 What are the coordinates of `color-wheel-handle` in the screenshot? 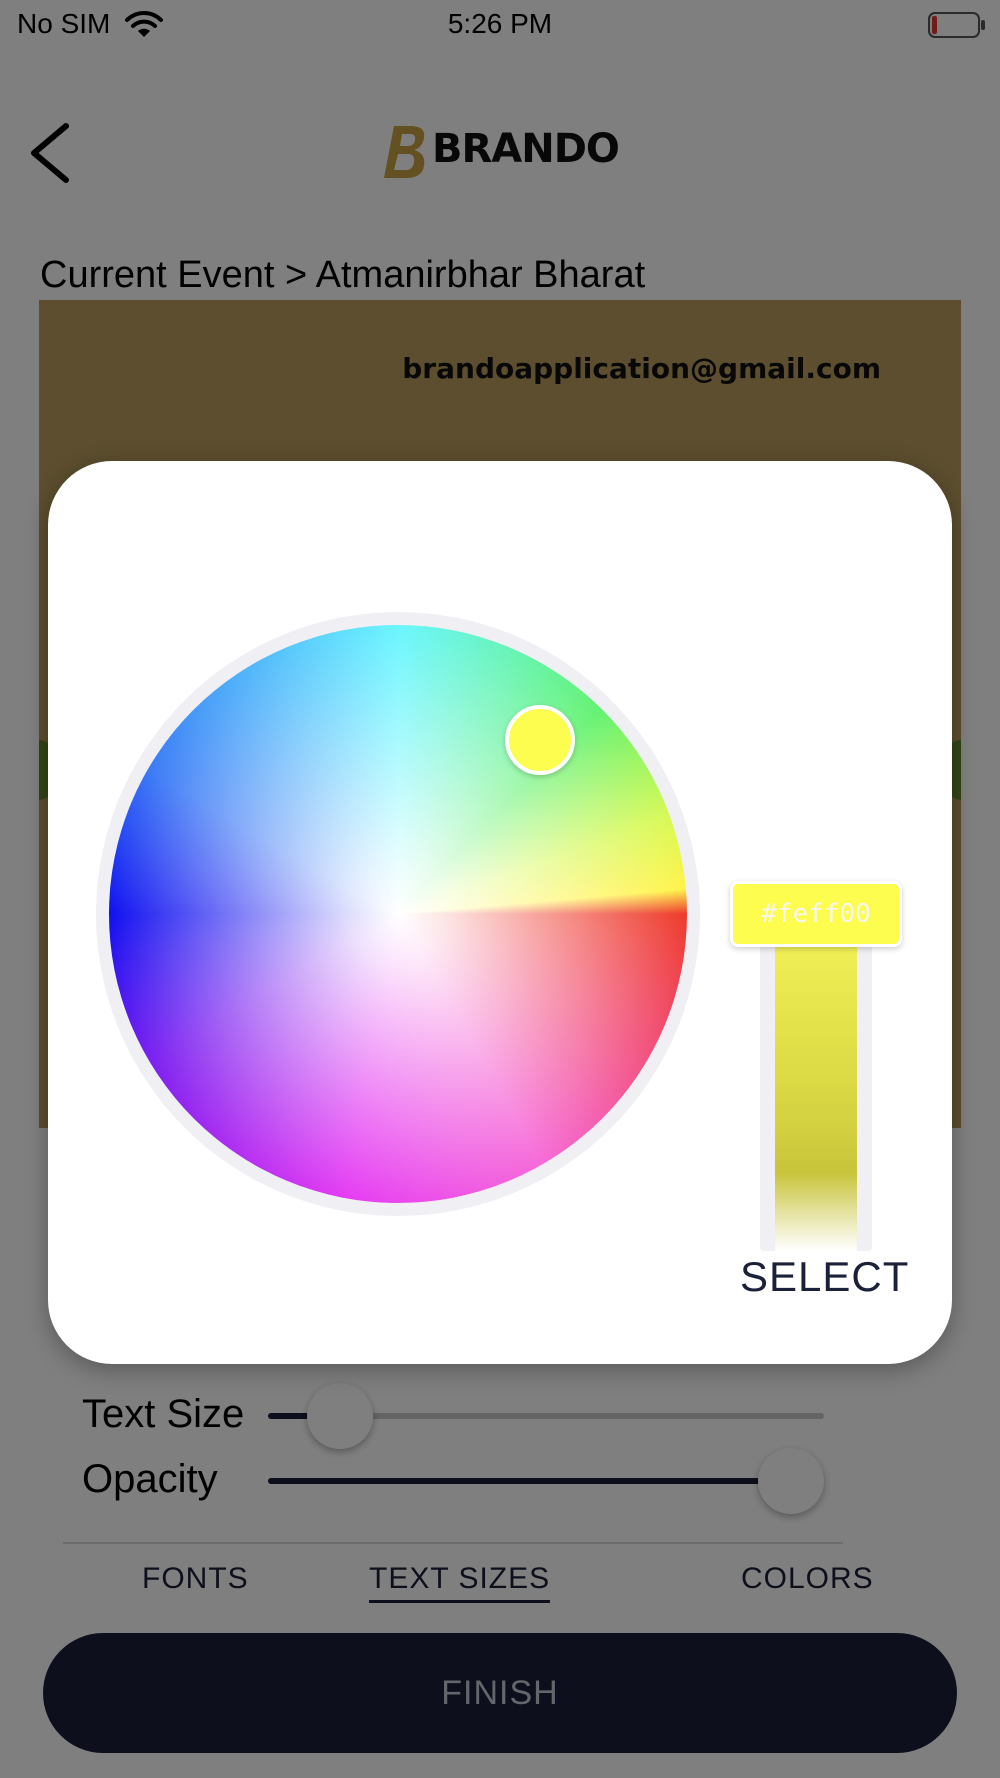 It's located at (540, 740).